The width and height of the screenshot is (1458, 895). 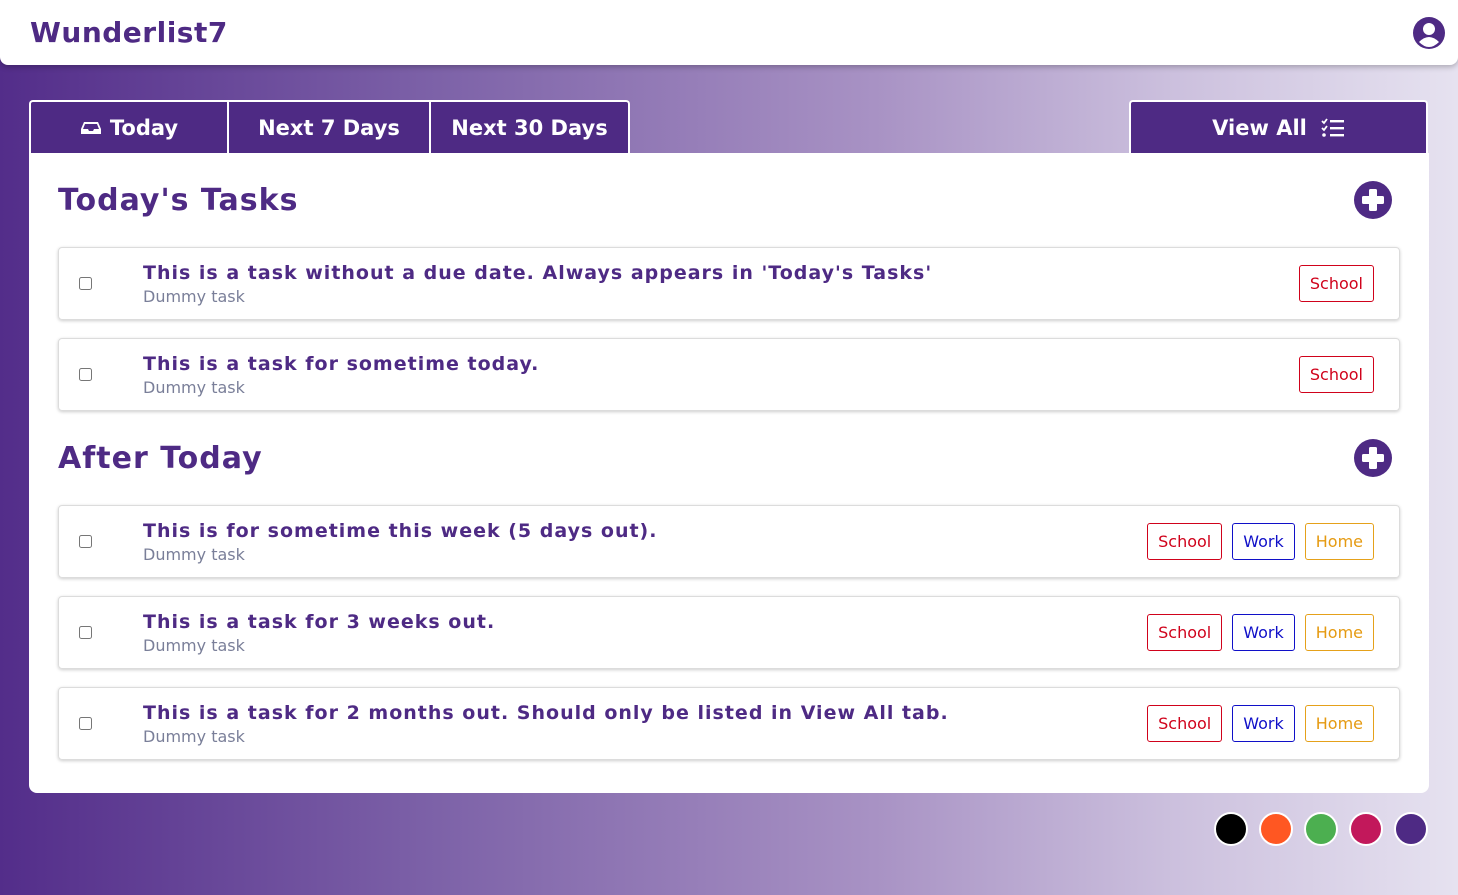 I want to click on tab-next-7-days: Next 7 Days, so click(x=330, y=126).